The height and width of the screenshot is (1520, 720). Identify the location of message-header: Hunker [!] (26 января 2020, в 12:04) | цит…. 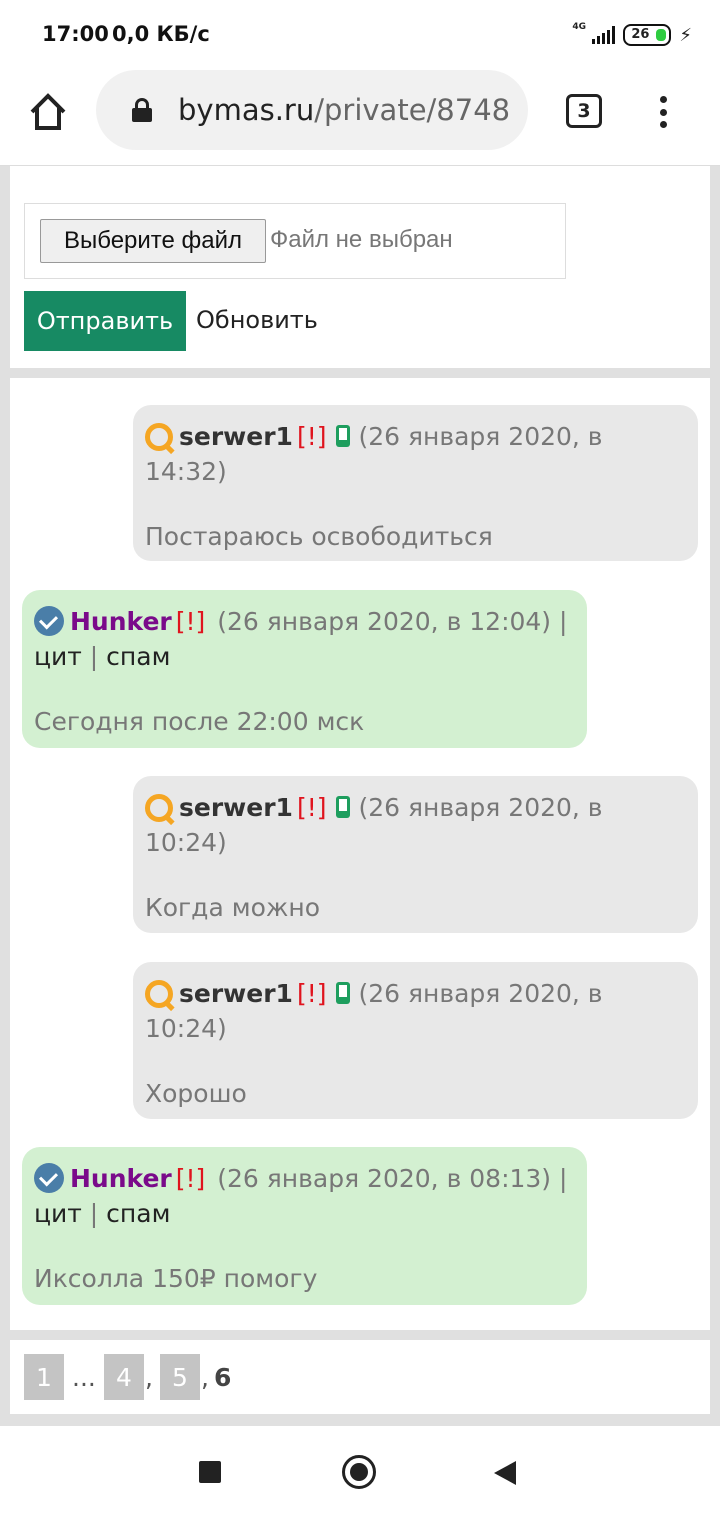
(301, 638).